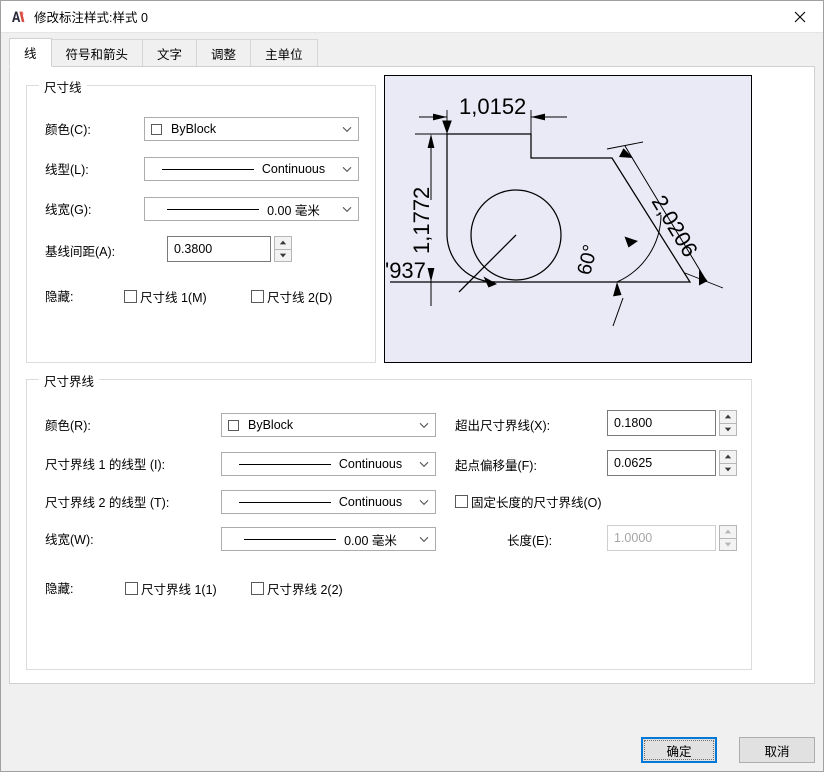 The width and height of the screenshot is (824, 772). Describe the element at coordinates (251, 129) in the screenshot. I see `combo-dimline-color: ByBlock` at that location.